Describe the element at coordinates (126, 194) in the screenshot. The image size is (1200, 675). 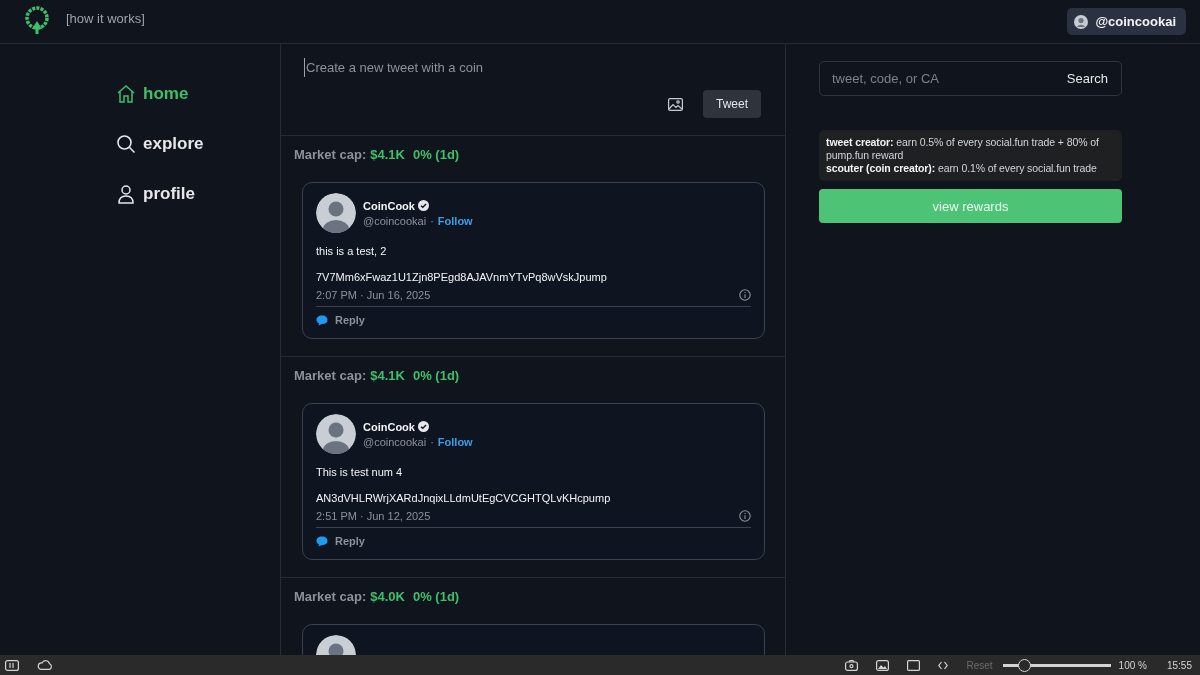
I see `person-icon` at that location.